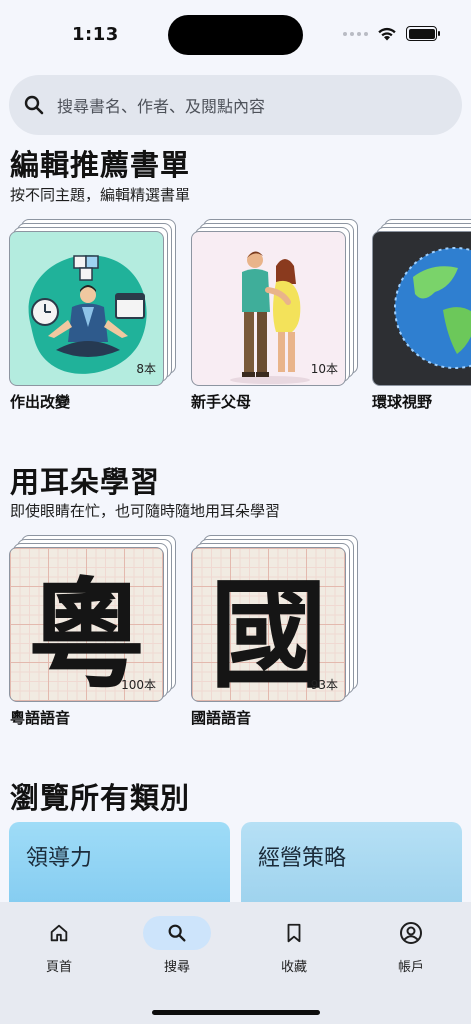 The height and width of the screenshot is (1024, 471). I want to click on book-cover-global-view, so click(421, 308).